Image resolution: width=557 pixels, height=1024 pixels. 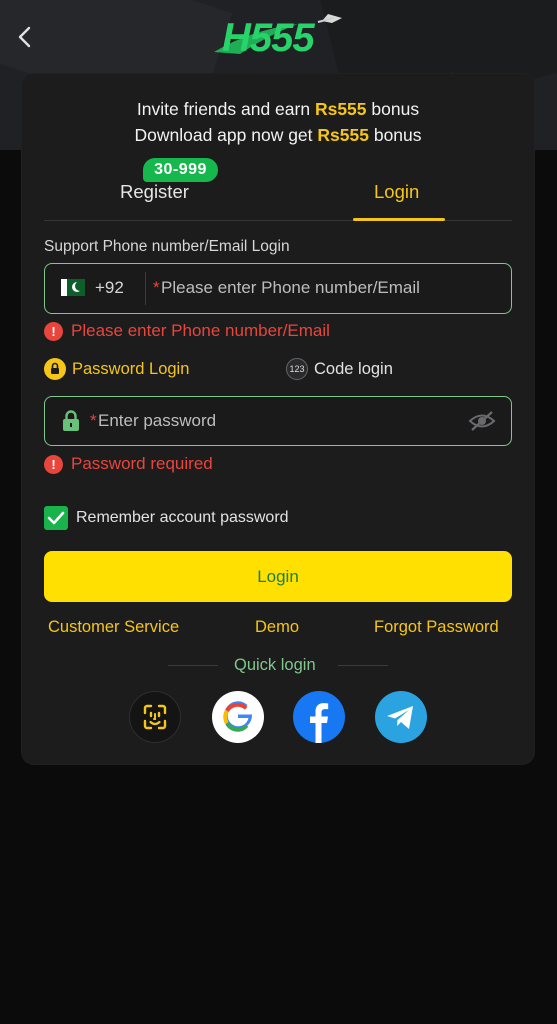 I want to click on register-bonus-badge: 30-999, so click(x=180, y=170).